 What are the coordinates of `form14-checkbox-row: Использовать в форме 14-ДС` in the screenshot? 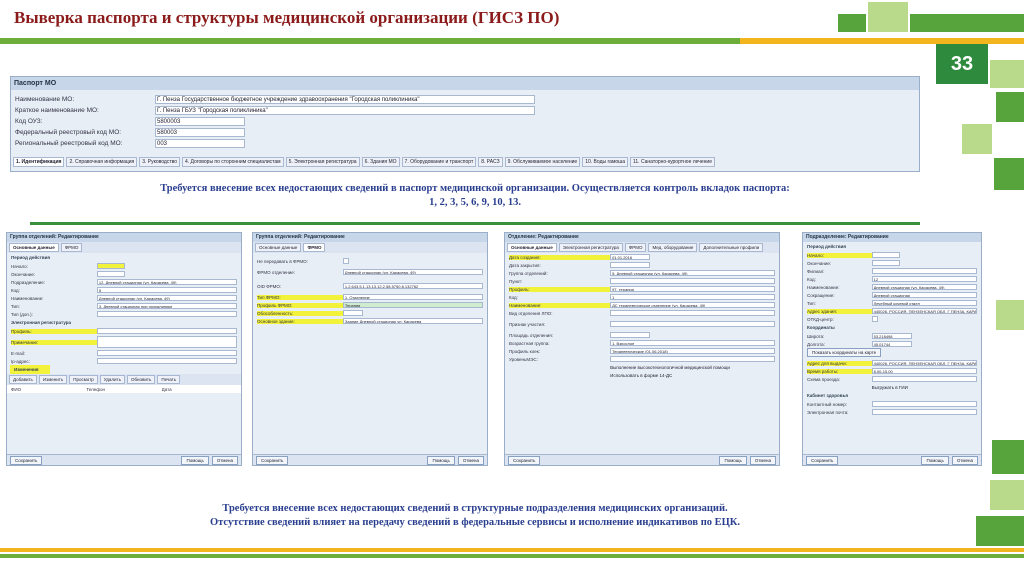 It's located at (641, 375).